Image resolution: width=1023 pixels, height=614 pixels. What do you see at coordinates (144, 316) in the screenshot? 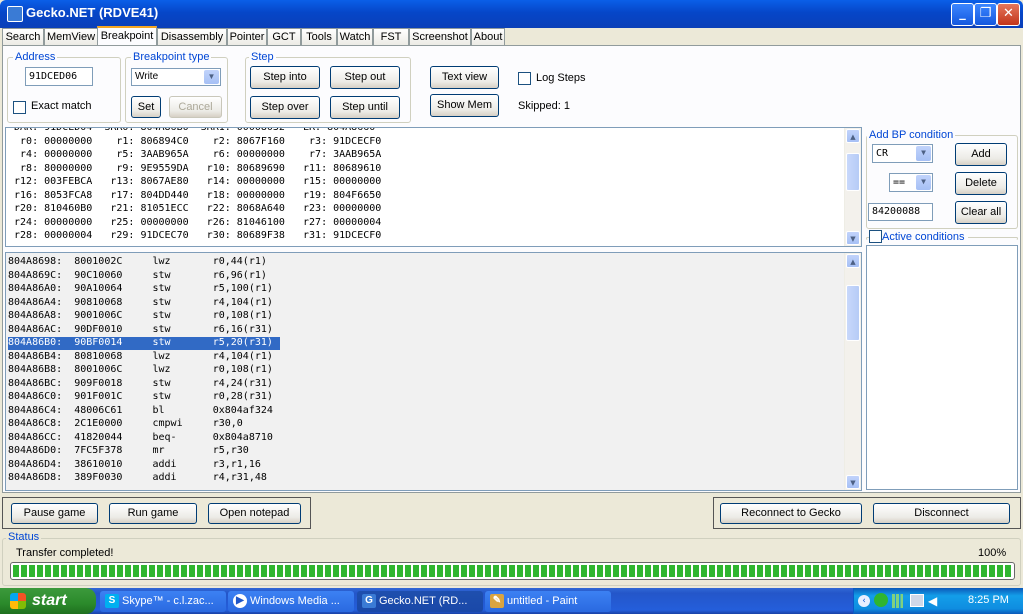
I see `disassembly-line: 804A86A8: 9001006C stw r0,108(r1)` at bounding box center [144, 316].